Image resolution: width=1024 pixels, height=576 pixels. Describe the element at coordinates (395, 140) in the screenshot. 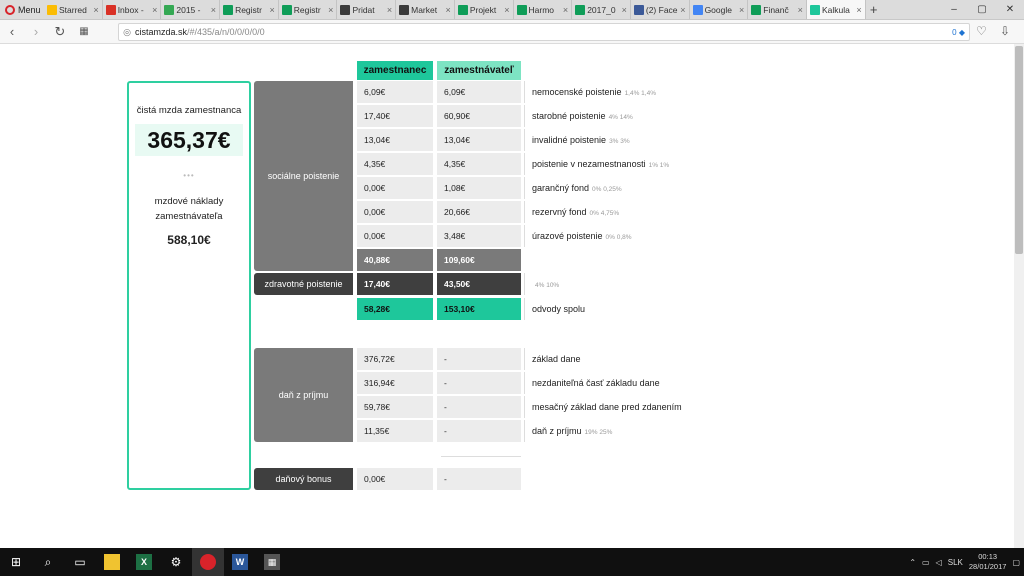

I see `employee-amount: 13,04€` at that location.